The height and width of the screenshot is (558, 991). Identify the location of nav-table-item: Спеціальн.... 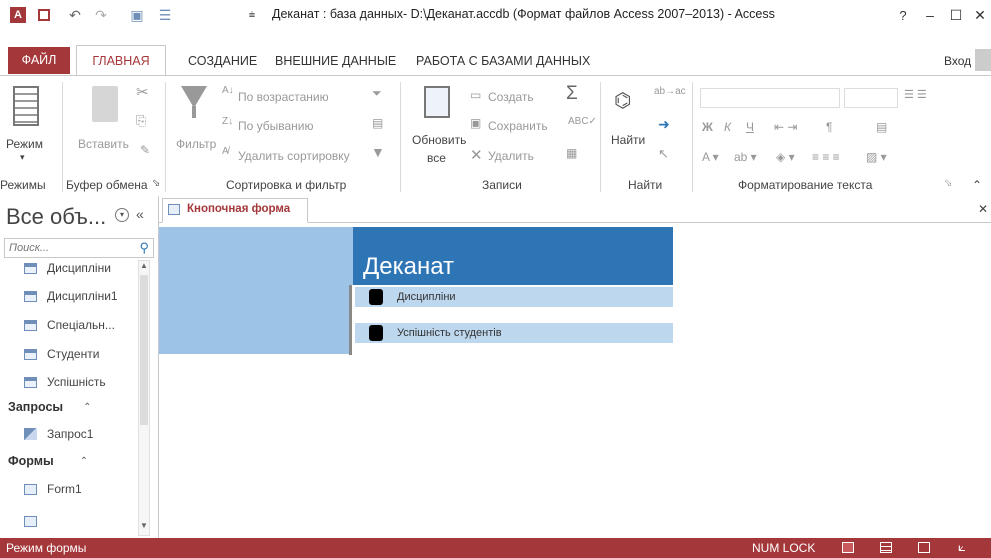
(69, 325).